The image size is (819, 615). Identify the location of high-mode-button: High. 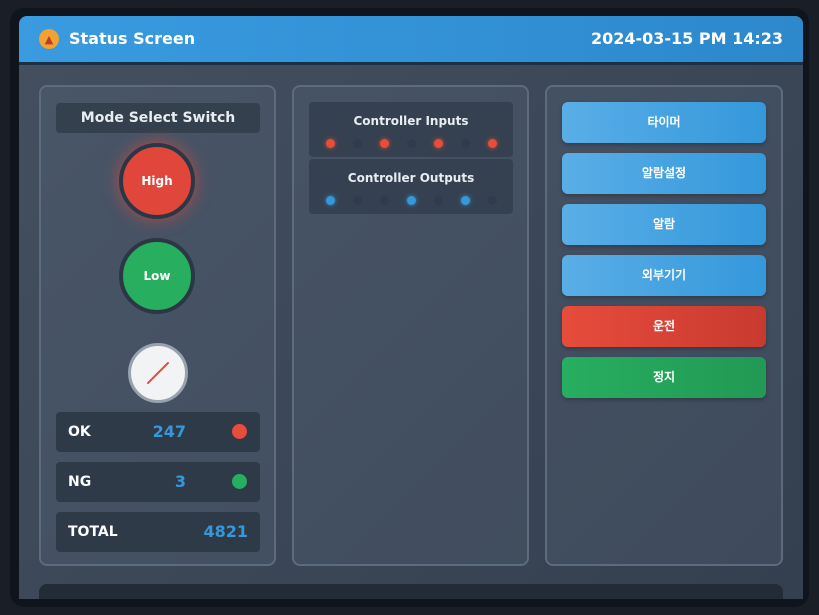
(157, 181).